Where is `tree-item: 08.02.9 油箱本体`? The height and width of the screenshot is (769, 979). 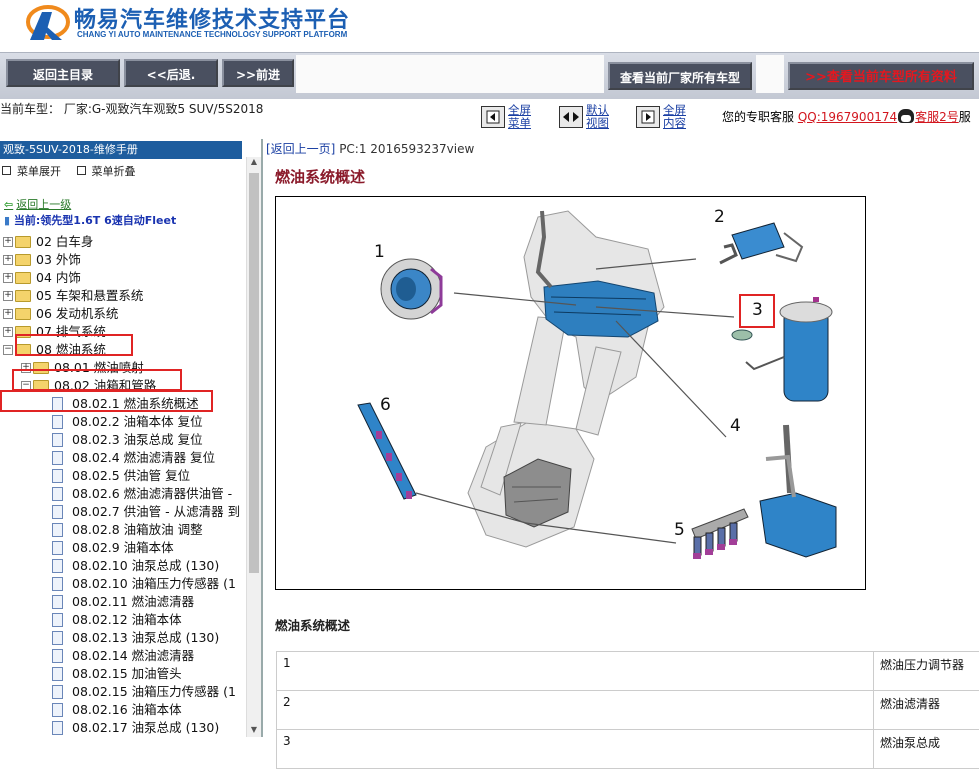 tree-item: 08.02.9 油箱本体 is located at coordinates (122, 548).